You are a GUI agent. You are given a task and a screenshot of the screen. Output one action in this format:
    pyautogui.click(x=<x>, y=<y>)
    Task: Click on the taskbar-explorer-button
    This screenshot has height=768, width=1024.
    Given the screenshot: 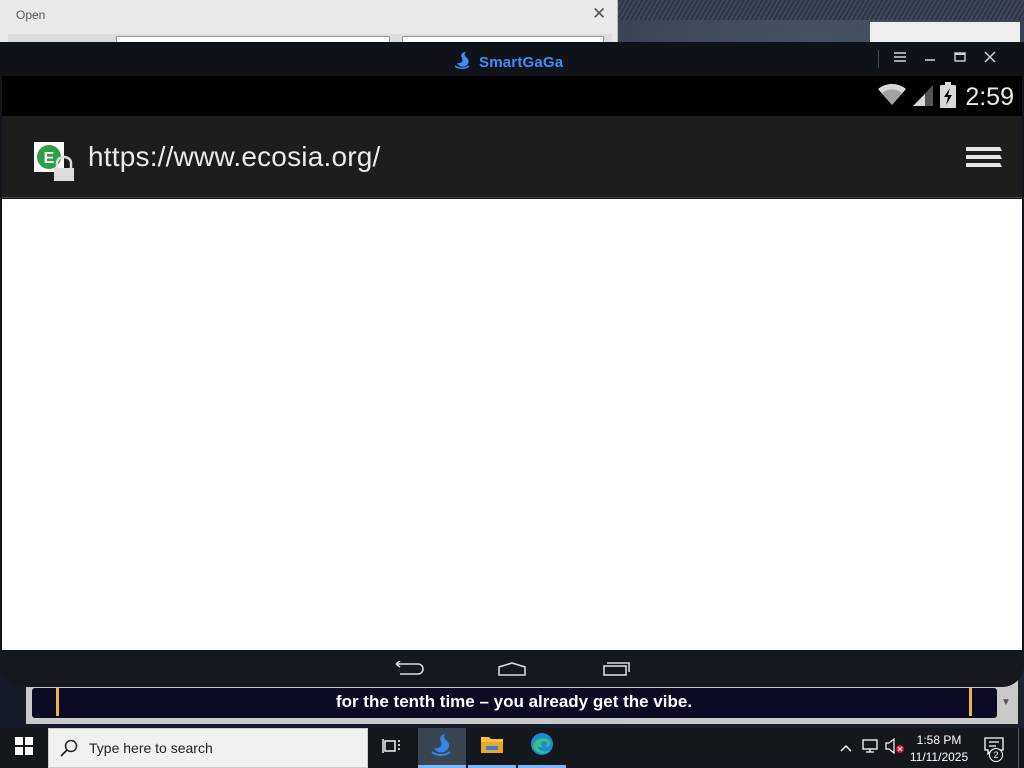 What is the action you would take?
    pyautogui.click(x=492, y=748)
    